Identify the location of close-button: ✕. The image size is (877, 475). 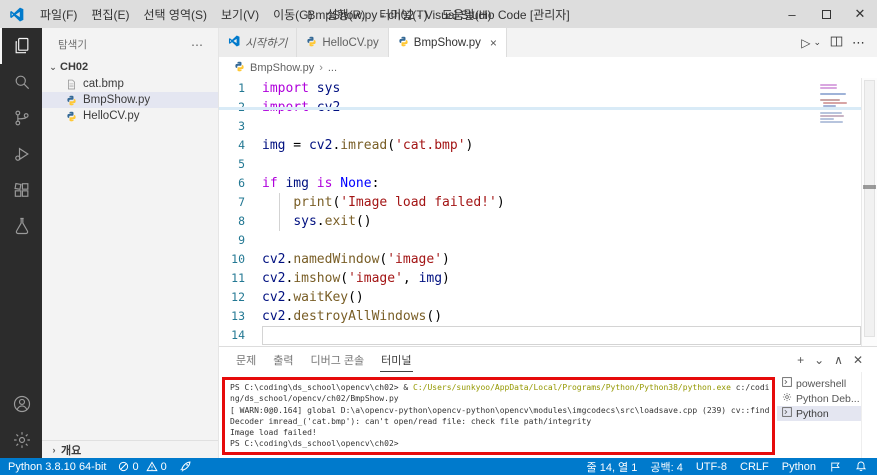
(860, 14).